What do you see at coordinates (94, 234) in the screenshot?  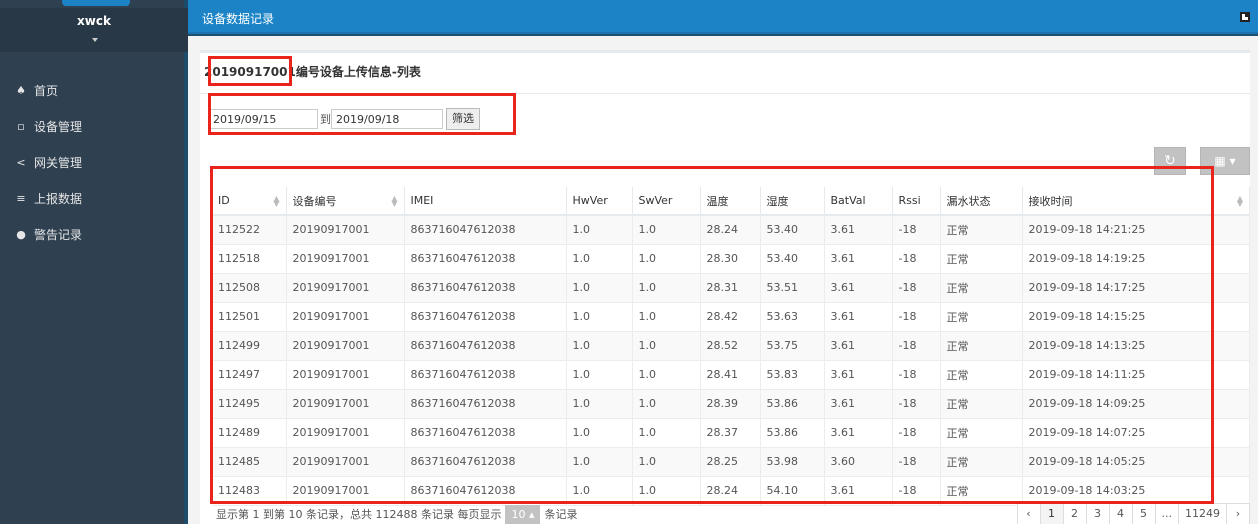 I see `sidebar-item-4: ● 警告记录` at bounding box center [94, 234].